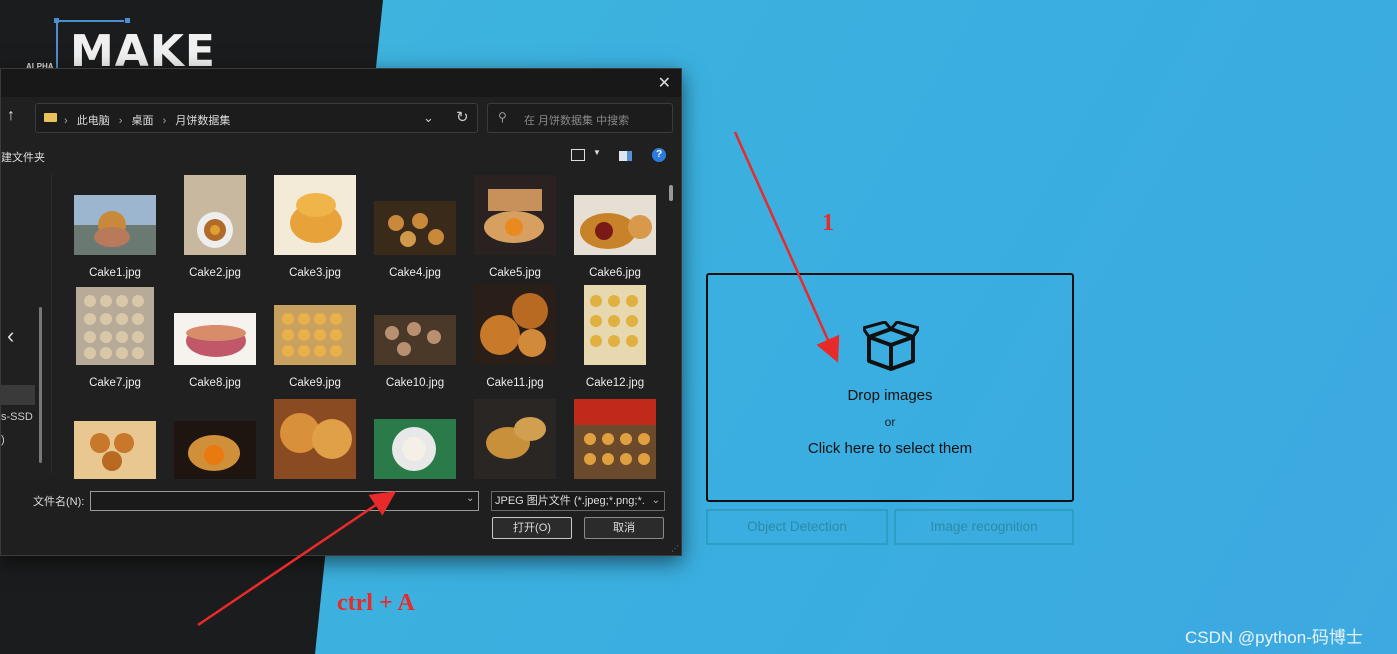 Image resolution: width=1397 pixels, height=654 pixels. Describe the element at coordinates (786, 247) in the screenshot. I see `arrow-to-drop-zone` at that location.